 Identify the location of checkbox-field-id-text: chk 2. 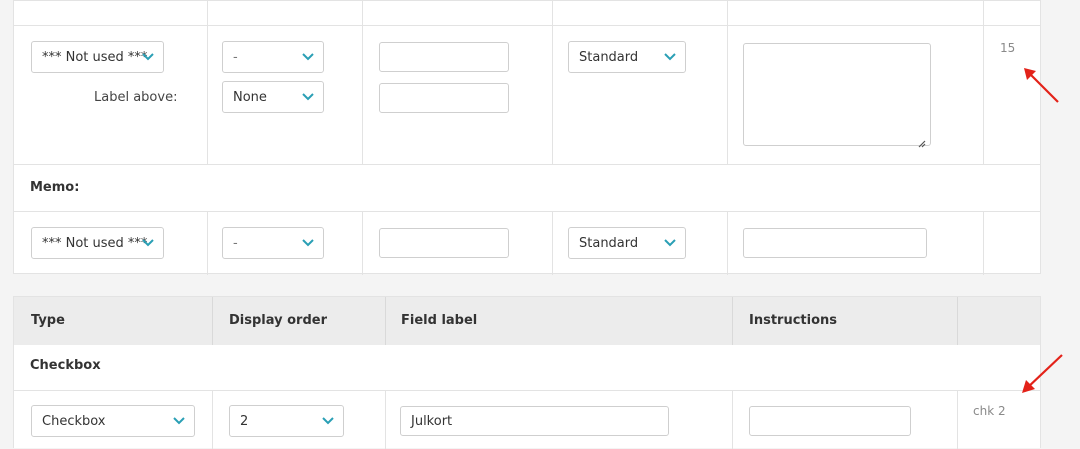
(989, 411).